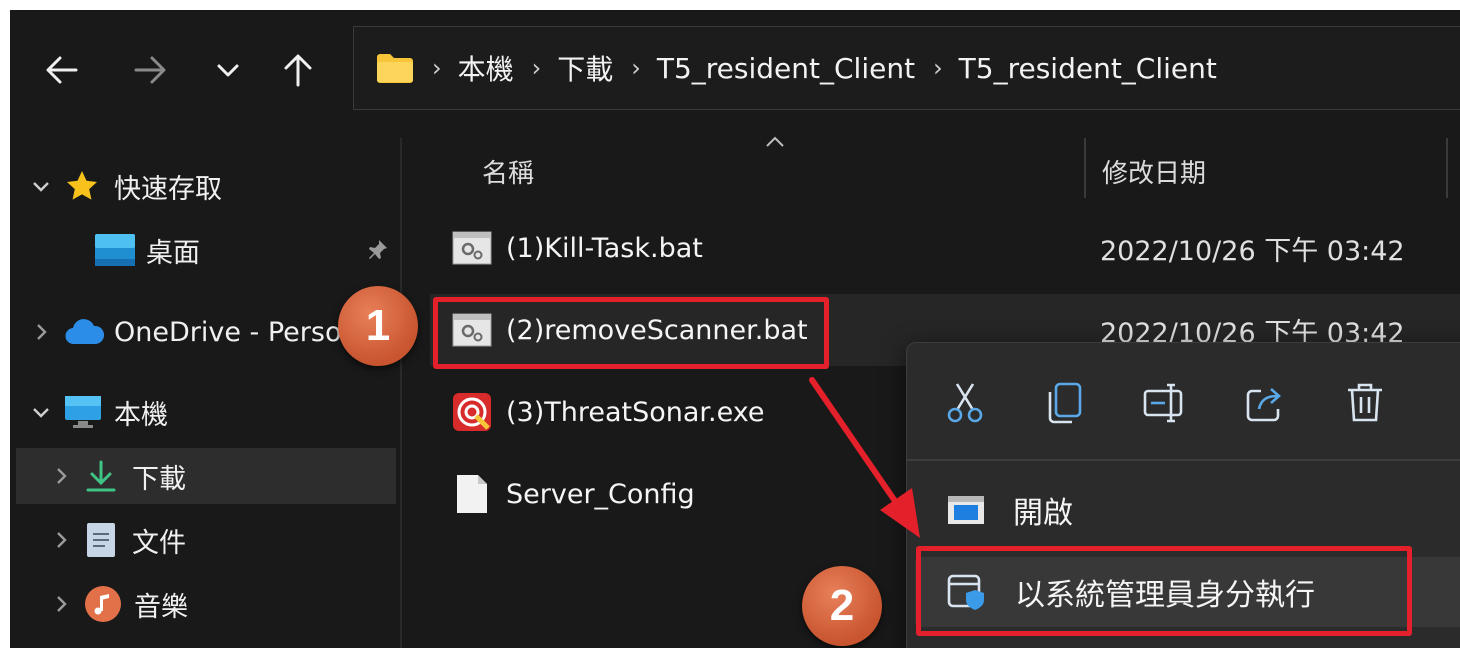 Image resolution: width=1460 pixels, height=648 pixels. Describe the element at coordinates (1183, 460) in the screenshot. I see `menu-separator` at that location.